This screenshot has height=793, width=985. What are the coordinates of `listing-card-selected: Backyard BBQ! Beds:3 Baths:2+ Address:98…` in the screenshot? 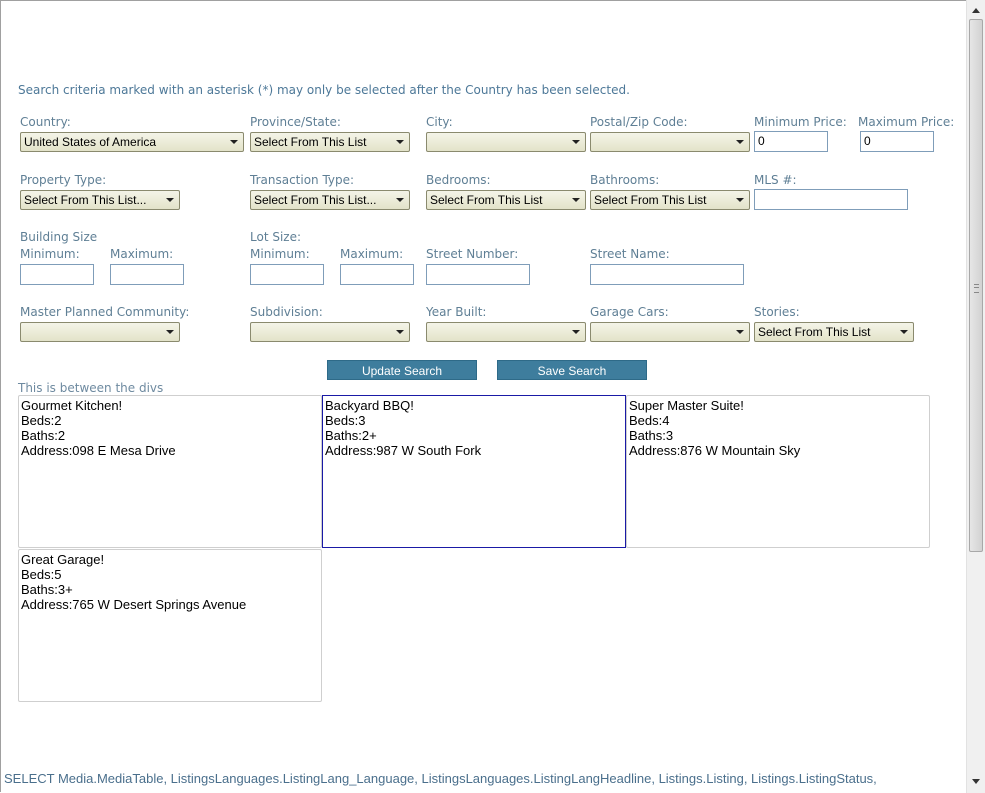 It's located at (474, 471).